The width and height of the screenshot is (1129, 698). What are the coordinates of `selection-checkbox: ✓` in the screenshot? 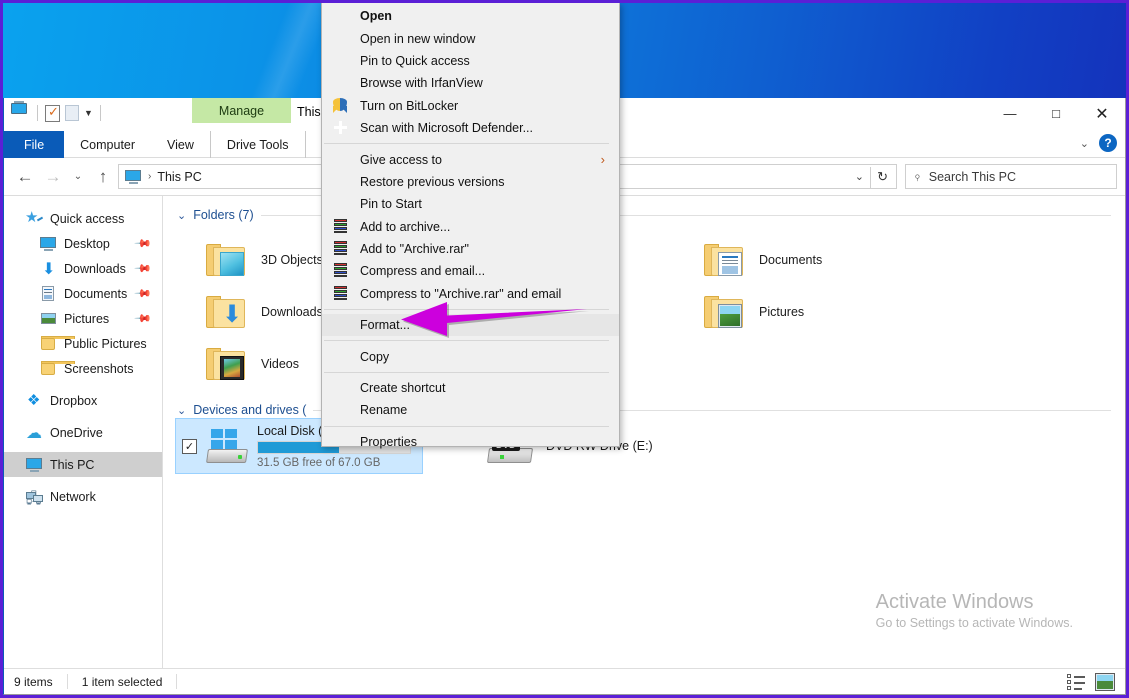 It's located at (189, 446).